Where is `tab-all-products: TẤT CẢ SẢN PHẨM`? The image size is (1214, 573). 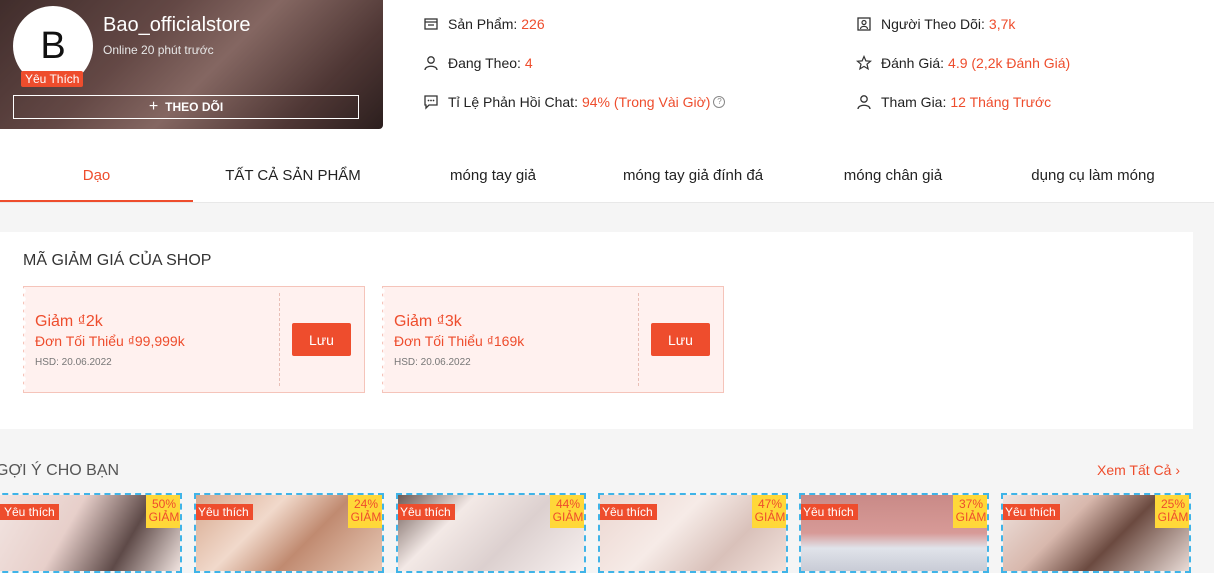 tab-all-products: TẤT CẢ SẢN PHẨM is located at coordinates (293, 175).